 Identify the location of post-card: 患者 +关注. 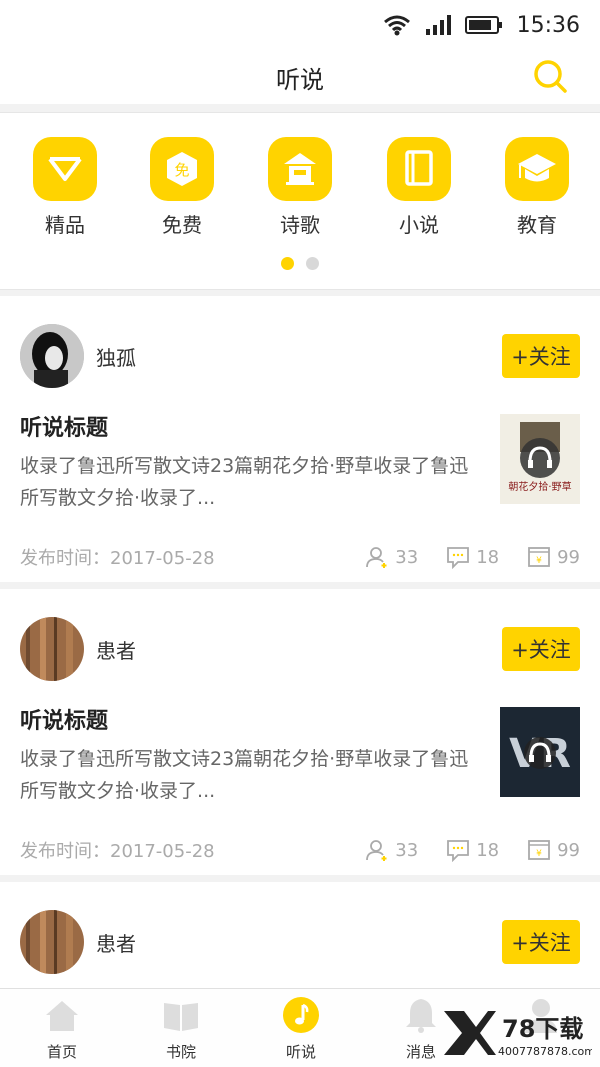
(300, 935).